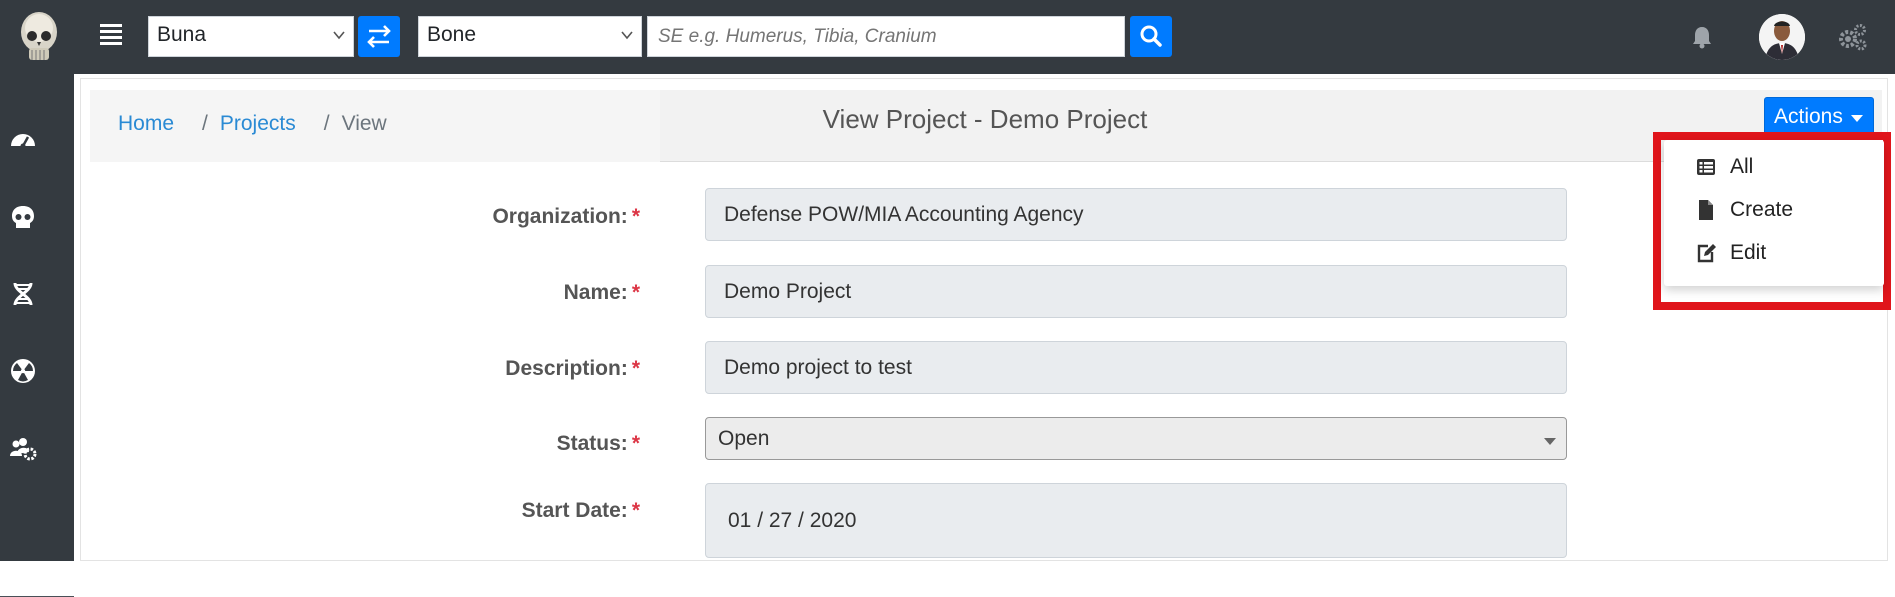 This screenshot has height=597, width=1895. I want to click on bell-icon, so click(1702, 37).